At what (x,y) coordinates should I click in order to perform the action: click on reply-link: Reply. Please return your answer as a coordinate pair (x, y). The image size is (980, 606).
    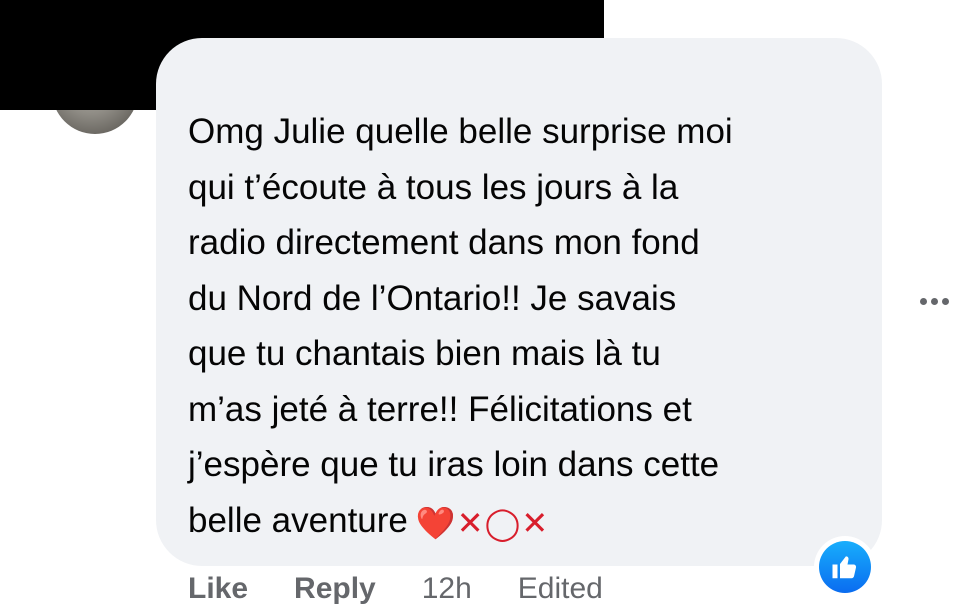
    Looking at the image, I should click on (335, 589).